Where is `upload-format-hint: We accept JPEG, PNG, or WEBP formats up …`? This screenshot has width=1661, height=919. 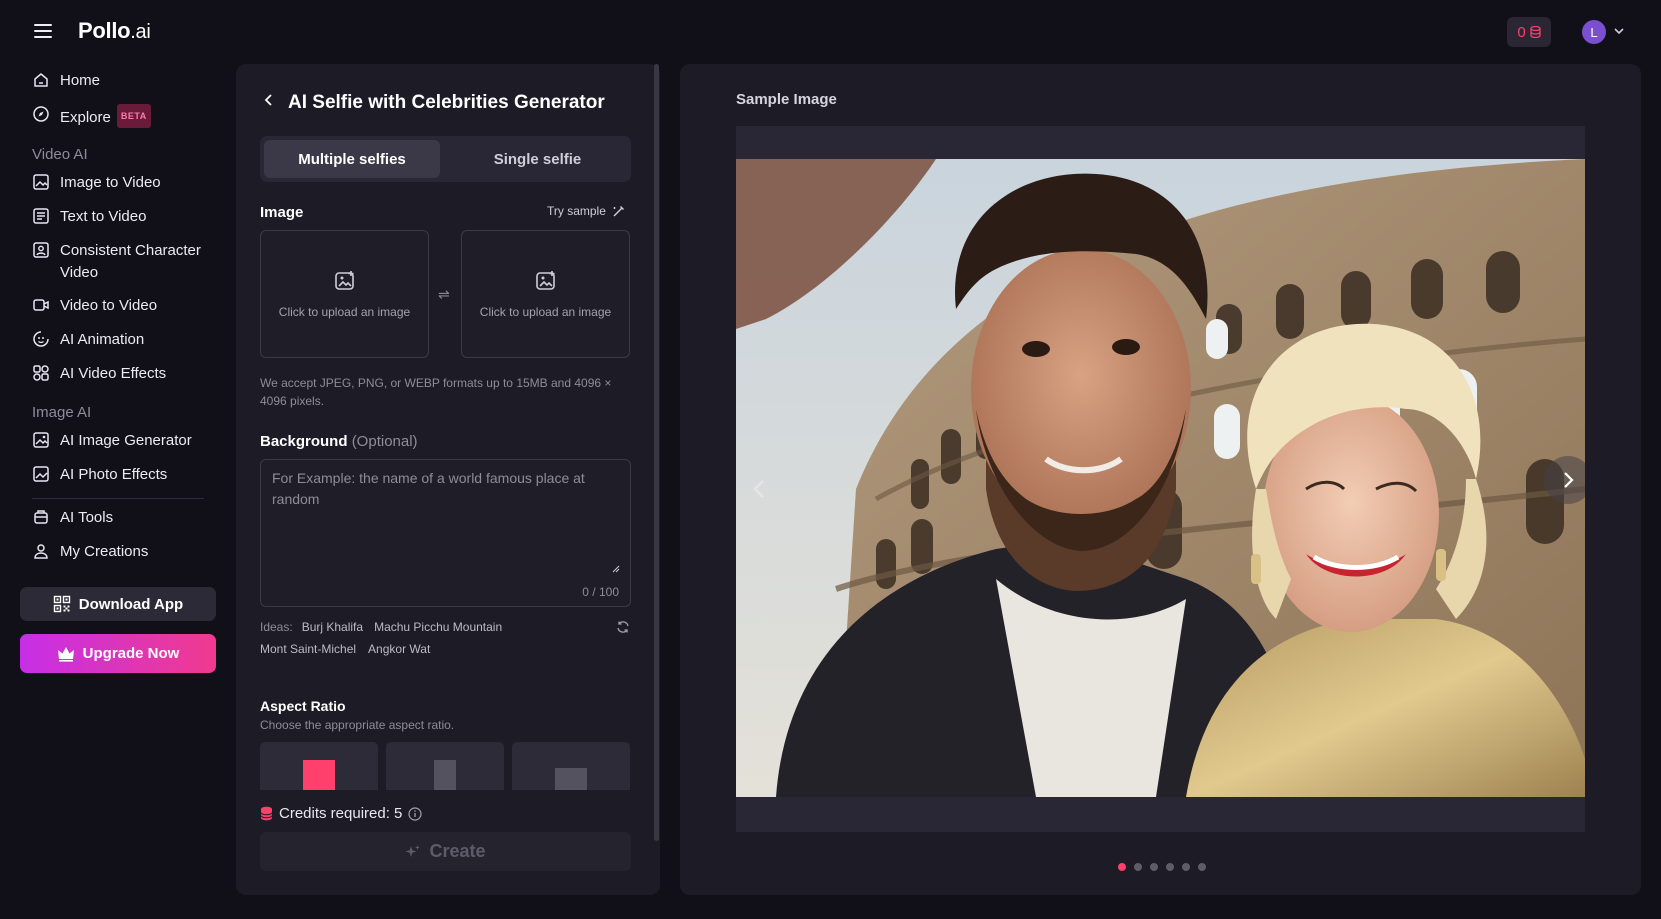
upload-format-hint: We accept JPEG, PNG, or WEBP formats up … is located at coordinates (436, 392).